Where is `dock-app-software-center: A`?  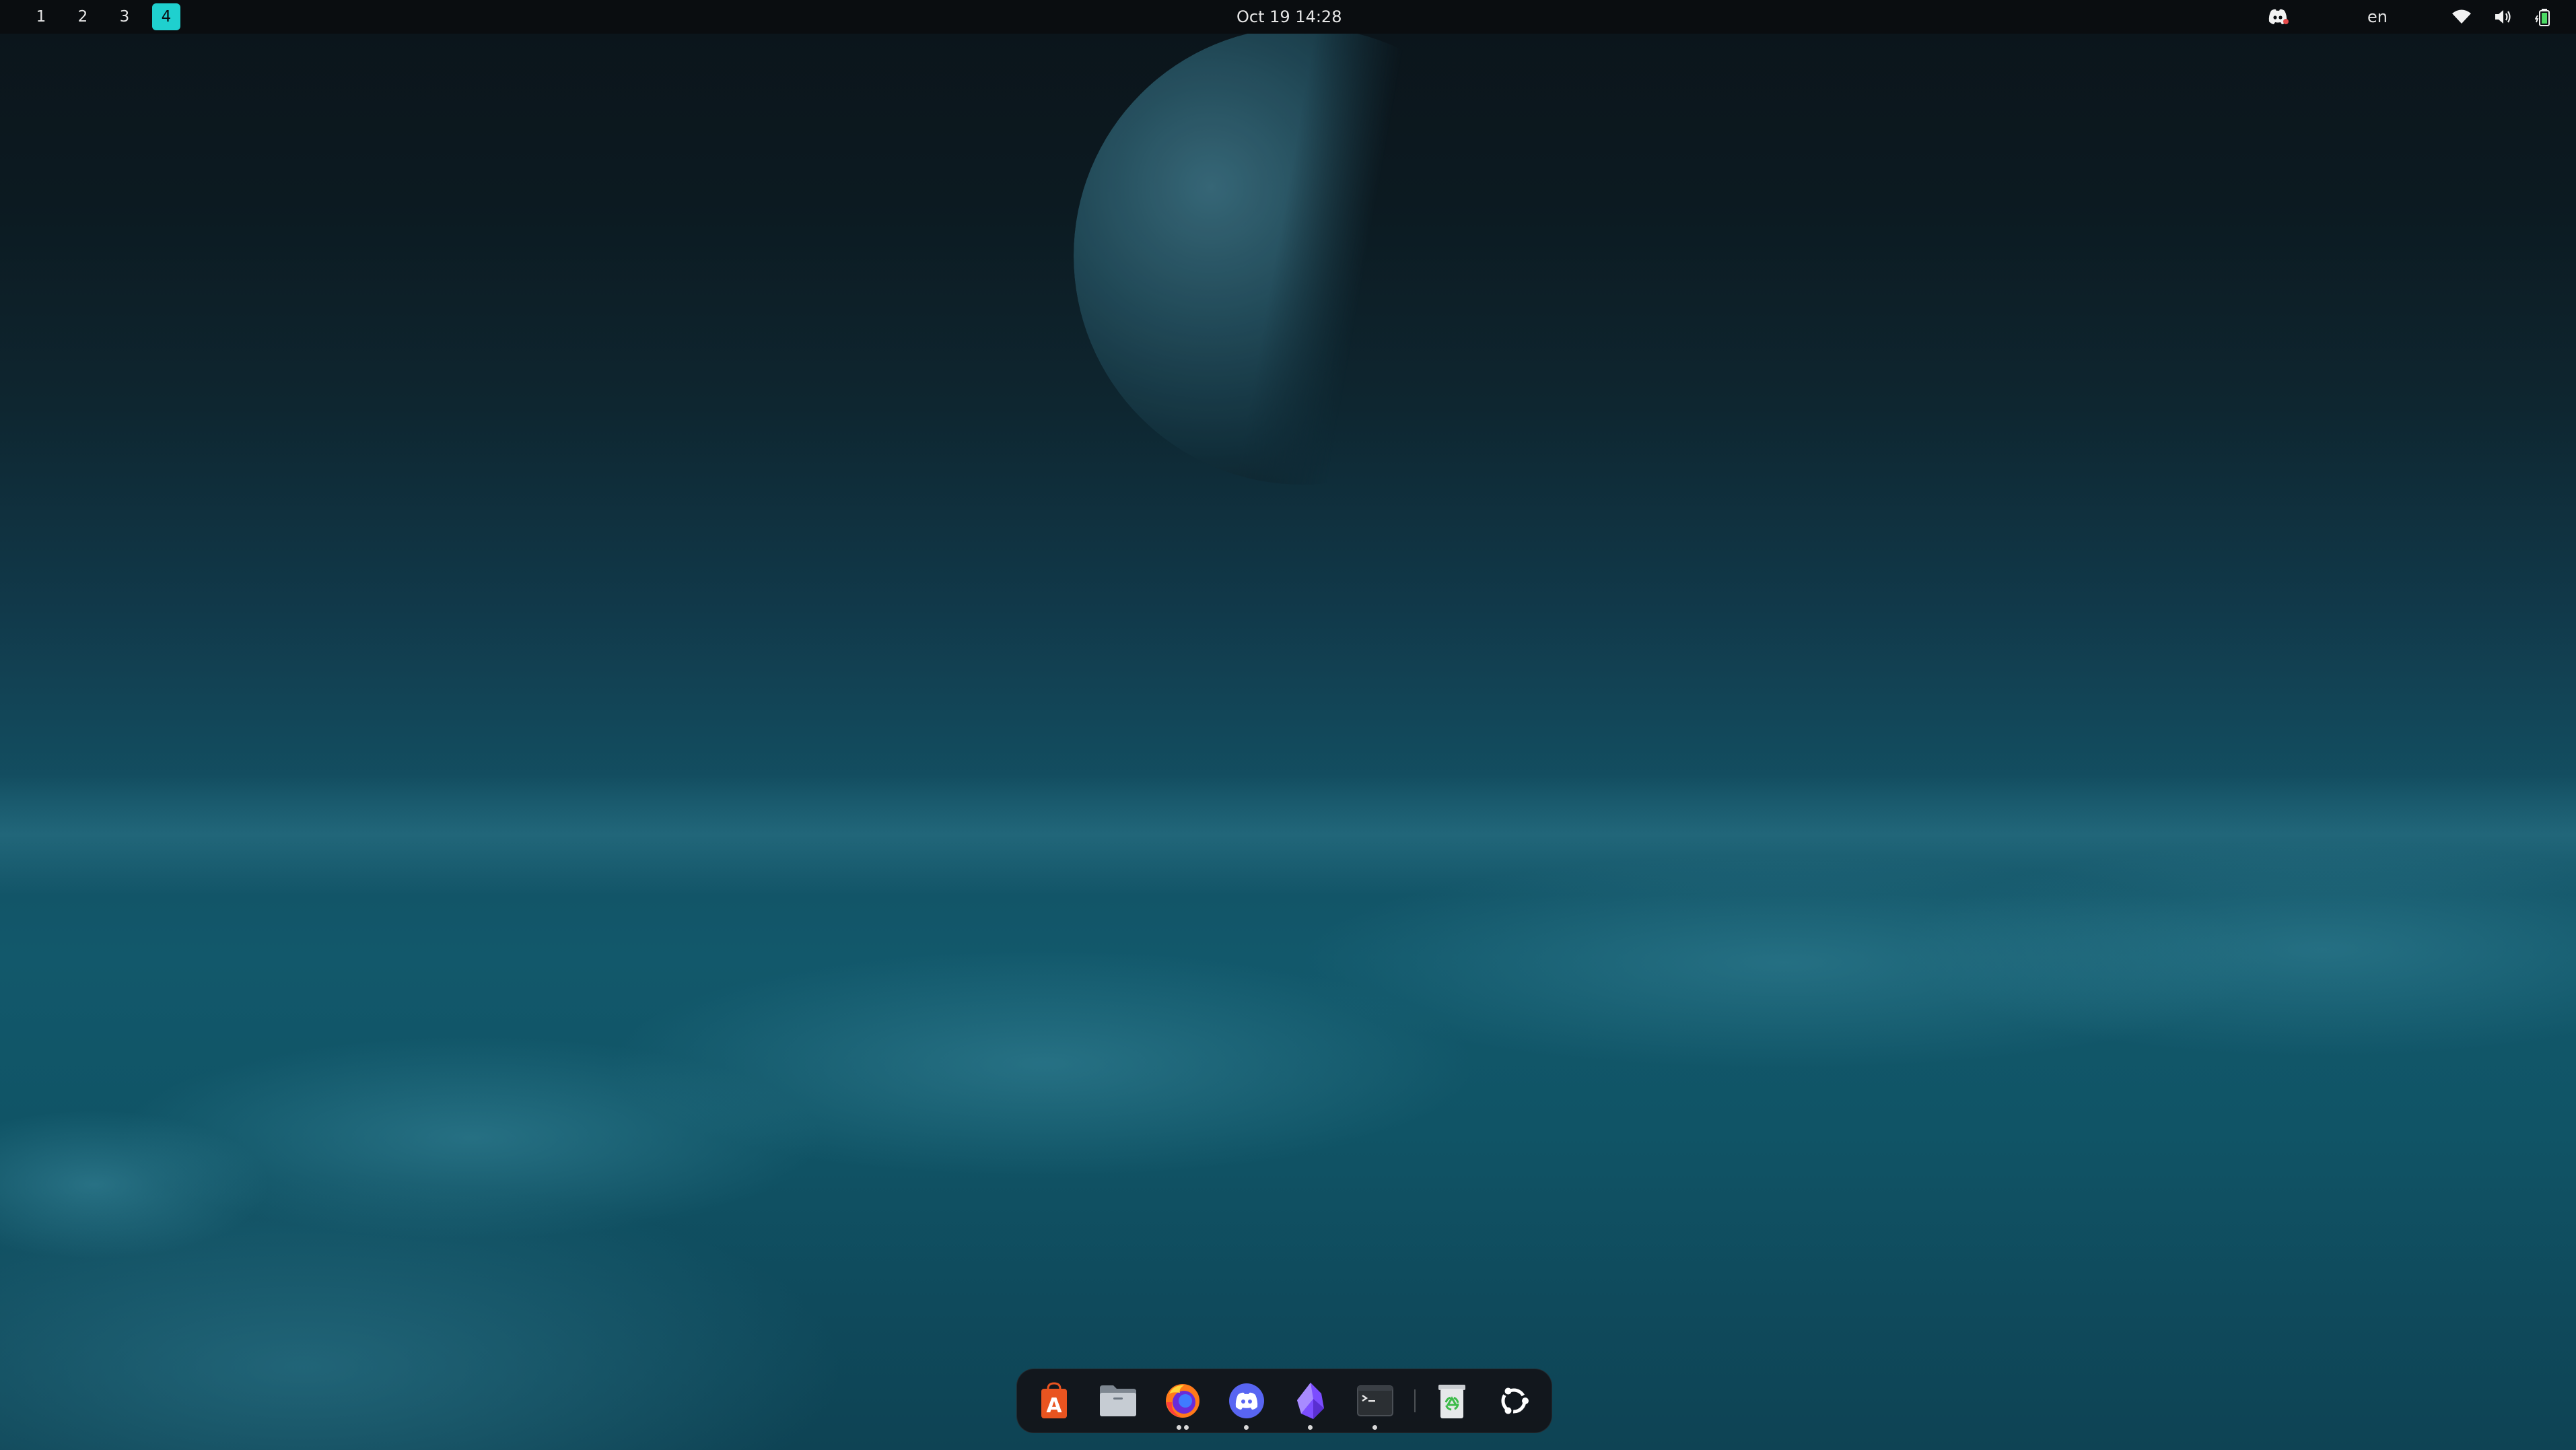 dock-app-software-center: A is located at coordinates (1054, 1401).